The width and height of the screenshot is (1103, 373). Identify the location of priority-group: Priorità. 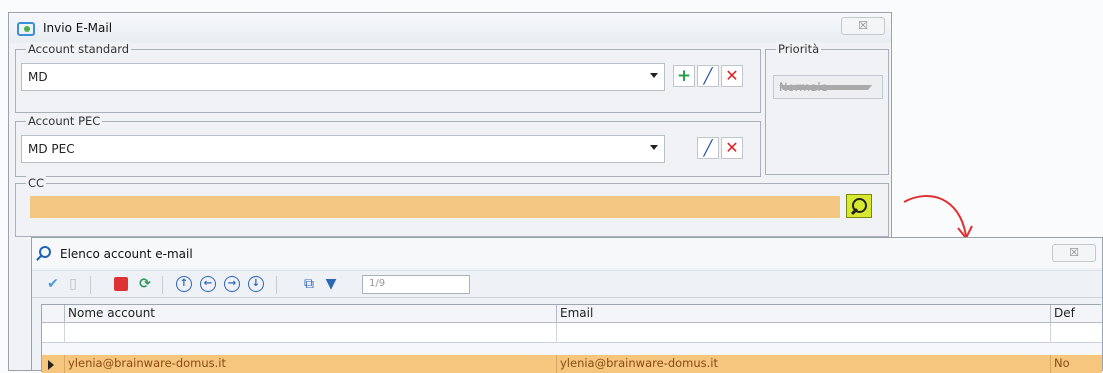
(827, 108).